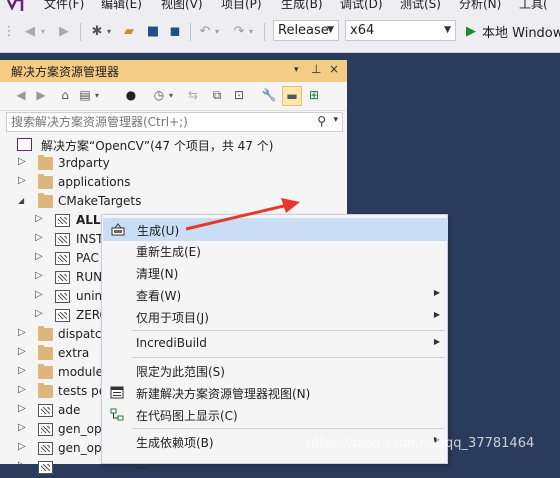 The width and height of the screenshot is (560, 478). What do you see at coordinates (65, 95) in the screenshot?
I see `home-icon: ⌂` at bounding box center [65, 95].